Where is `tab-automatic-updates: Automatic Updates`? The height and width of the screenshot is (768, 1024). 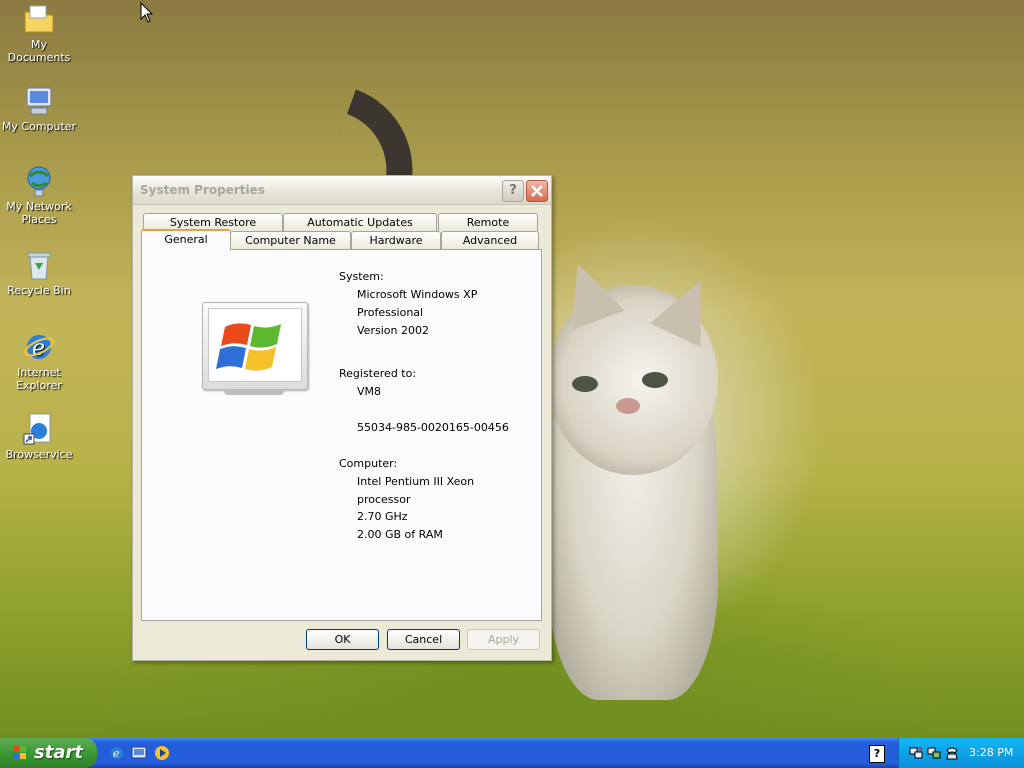
tab-automatic-updates: Automatic Updates is located at coordinates (360, 222).